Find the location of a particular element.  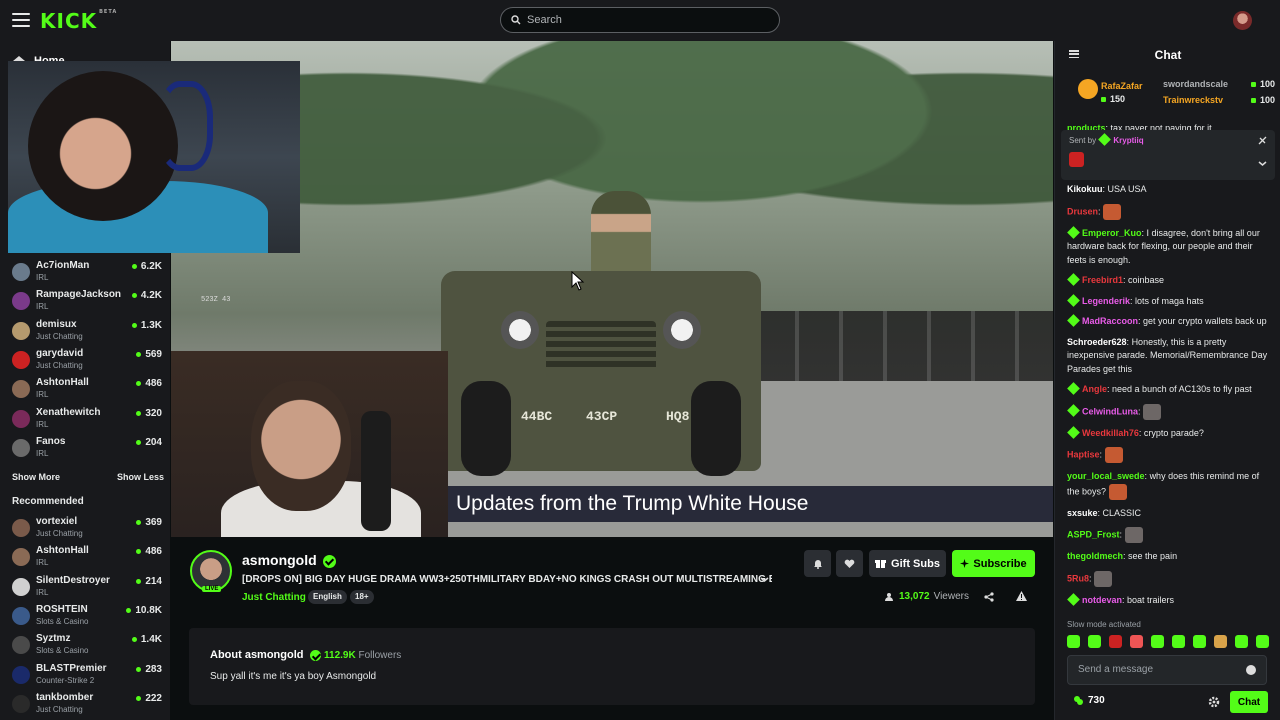

sidebar-channel-garydavid: garydavid Just Chatting 569 is located at coordinates (87, 361).